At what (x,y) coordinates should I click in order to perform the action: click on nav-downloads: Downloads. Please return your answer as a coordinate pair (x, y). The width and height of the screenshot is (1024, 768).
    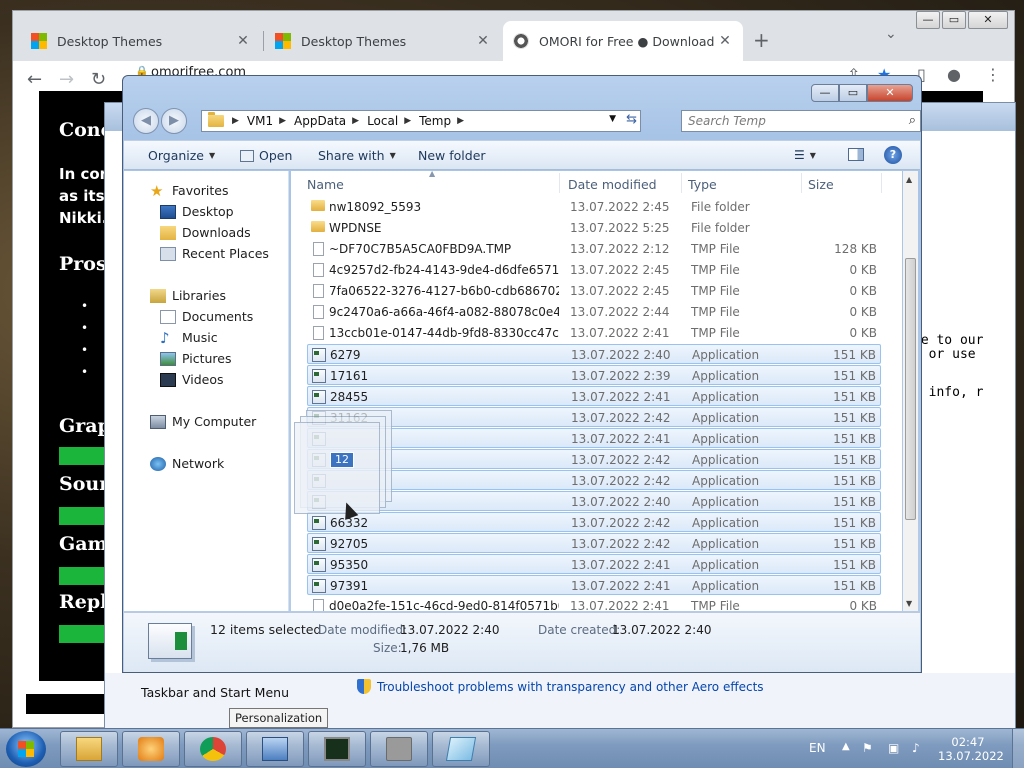
    Looking at the image, I should click on (205, 232).